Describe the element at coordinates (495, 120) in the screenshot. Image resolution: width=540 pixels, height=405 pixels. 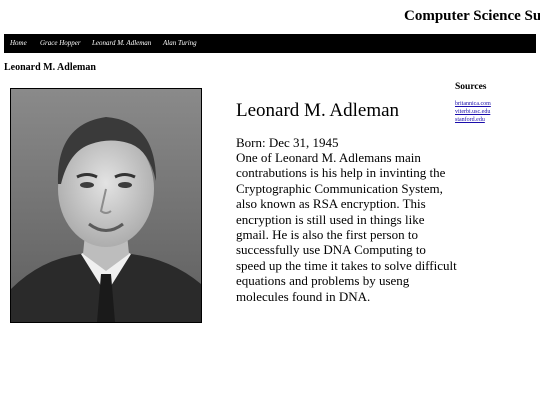
I see `source-link-stanford: stanford.edu` at that location.